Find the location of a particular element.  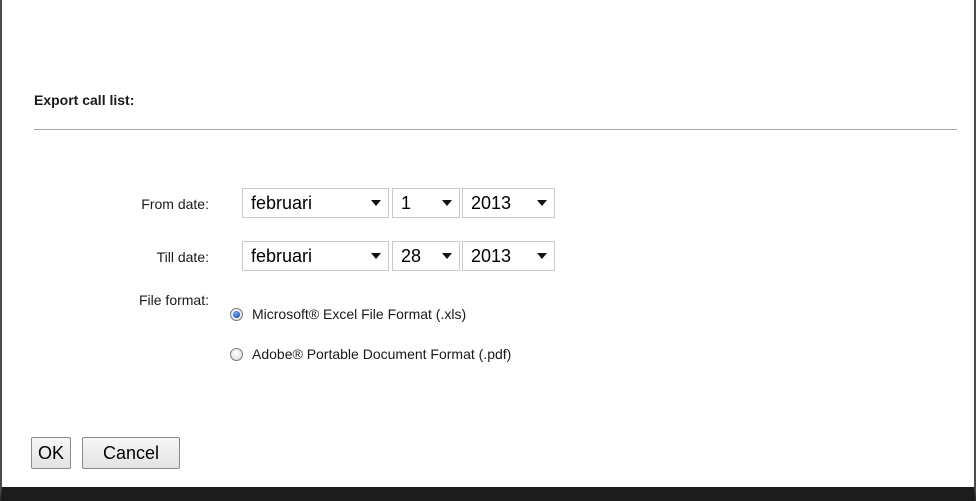

from-year-select: 2013 is located at coordinates (508, 203).